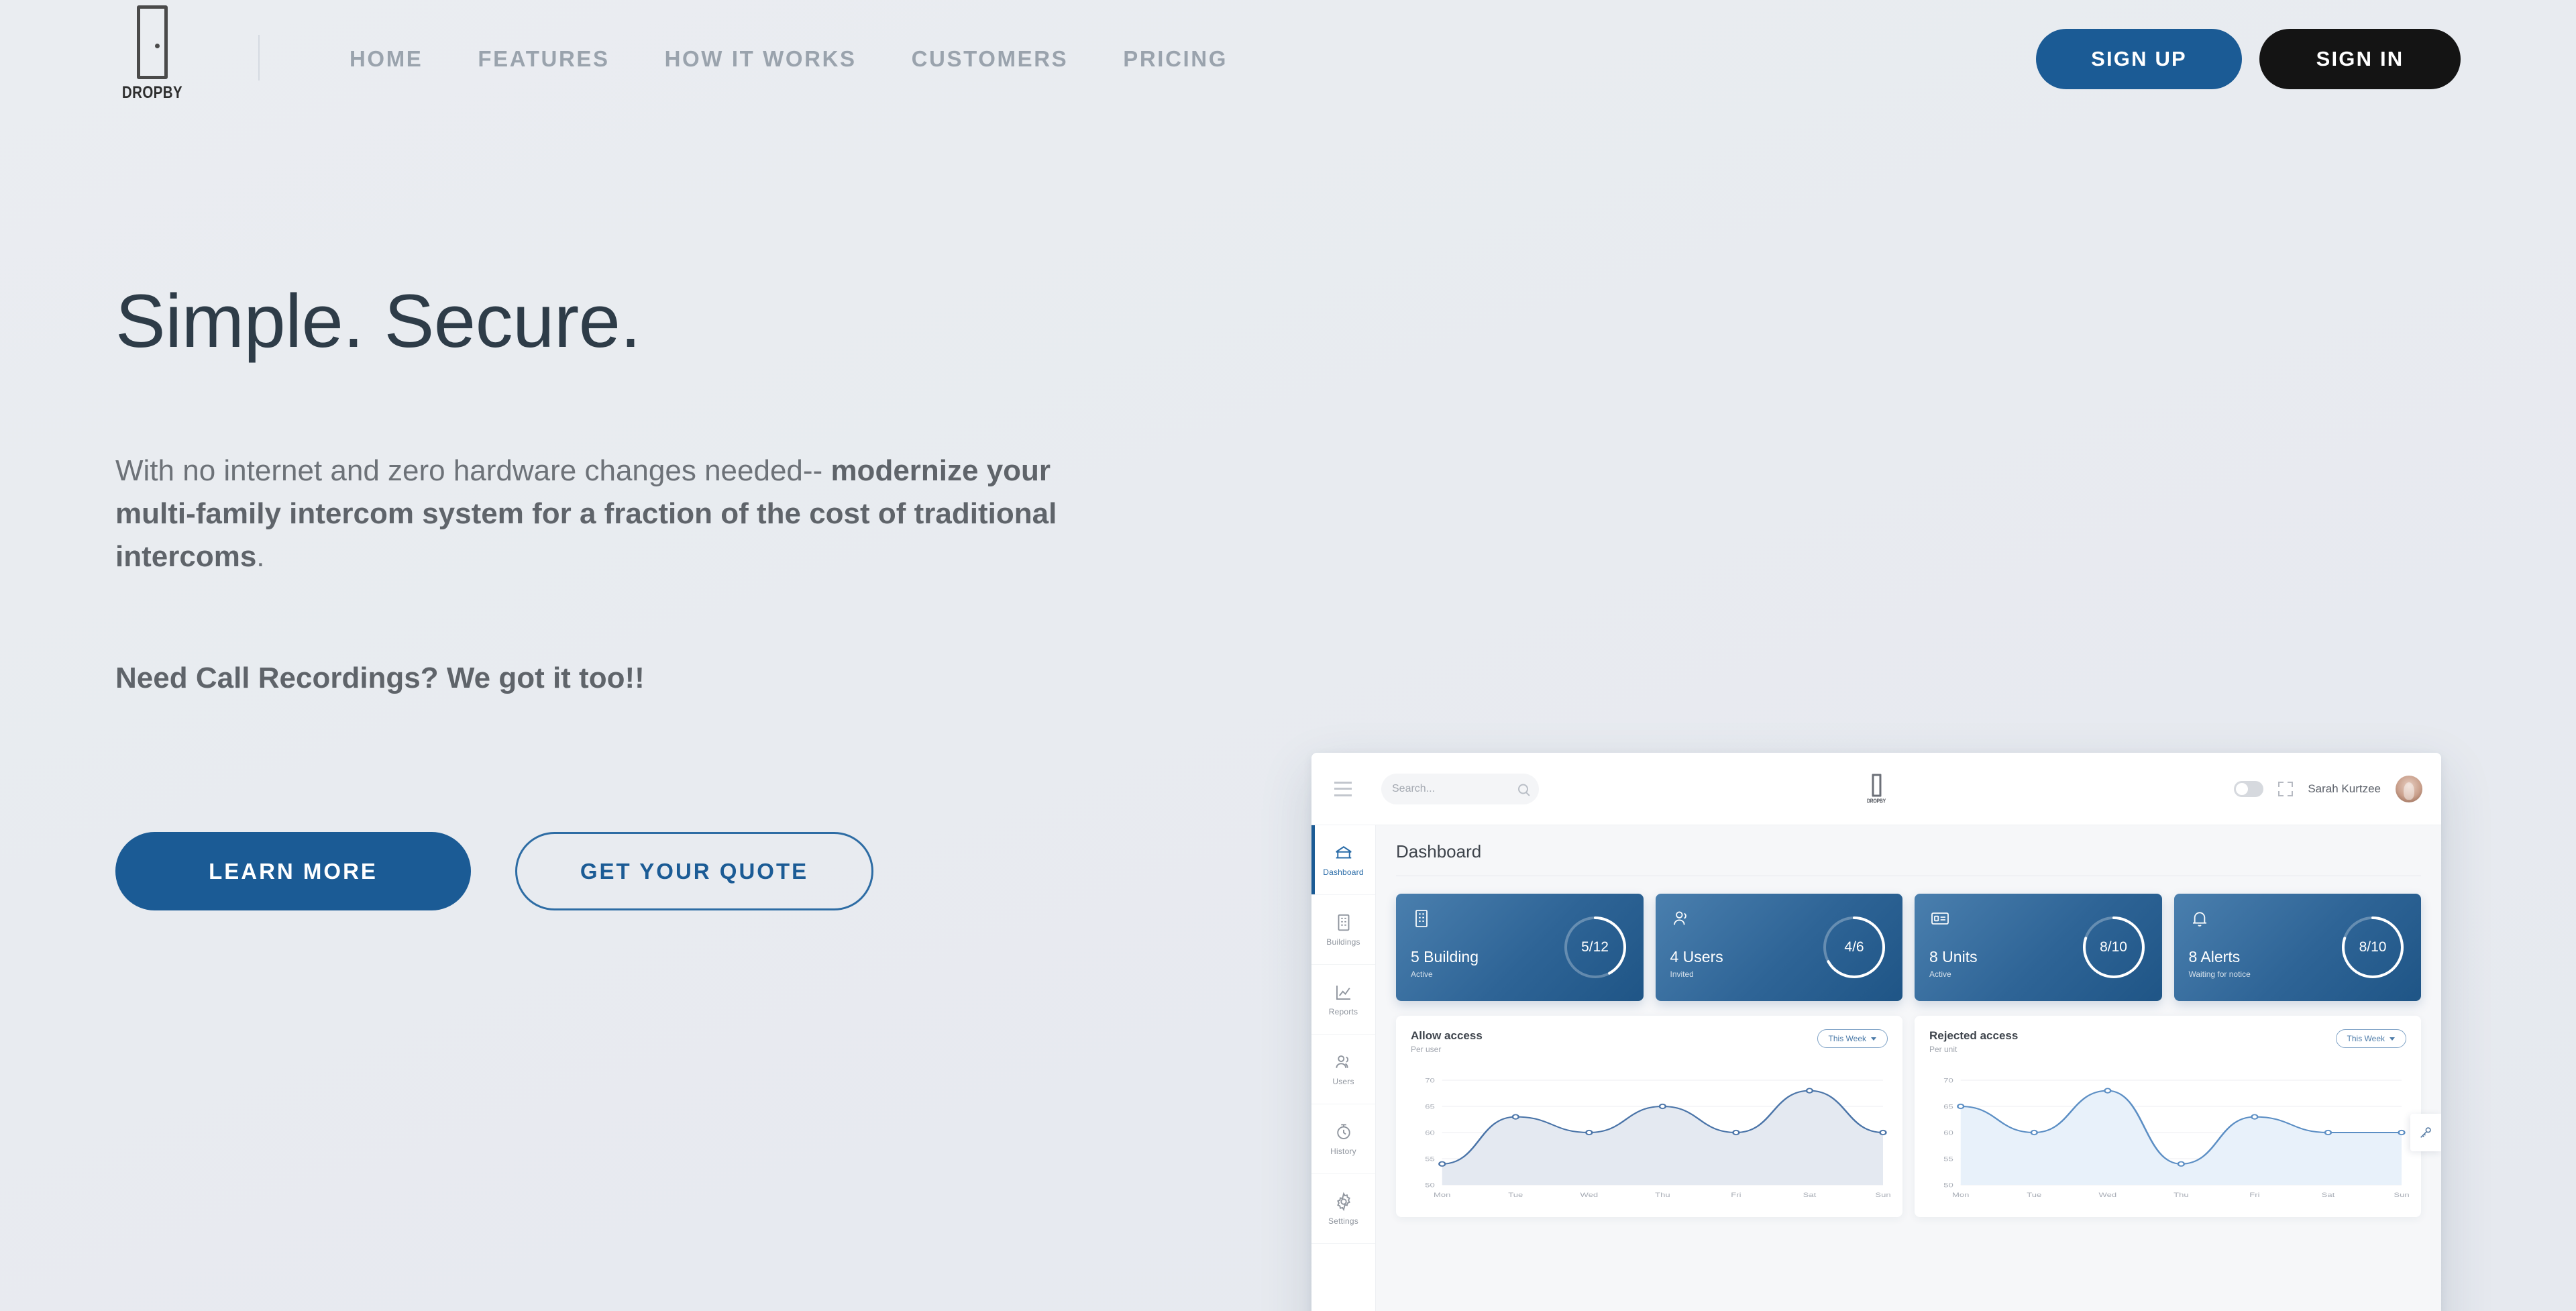 This screenshot has height=1311, width=2576. I want to click on nav-item-pricing: PRICING, so click(1175, 59).